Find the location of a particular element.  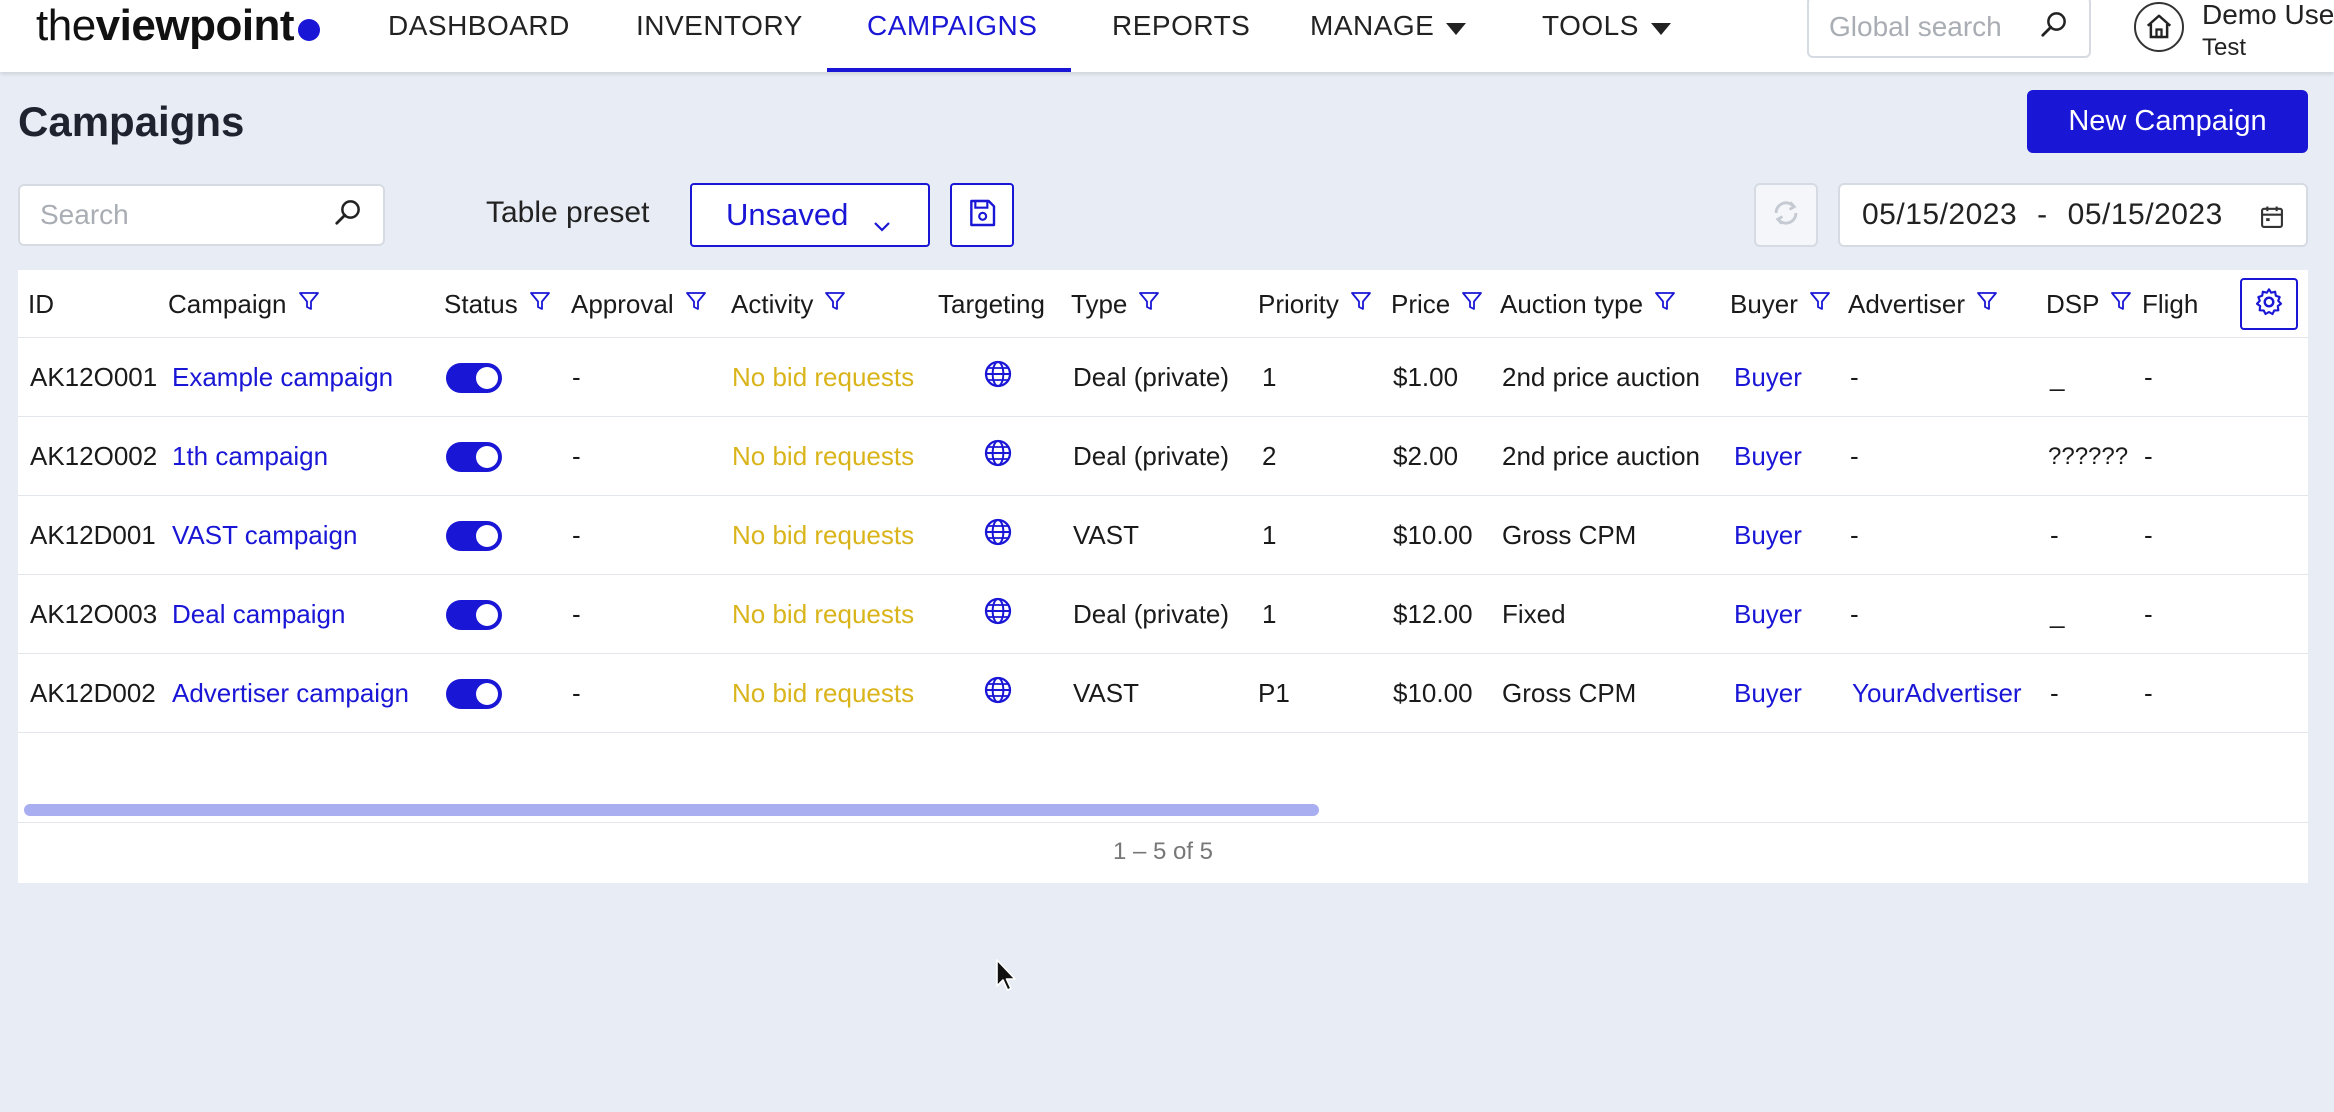

cell-auction-type: 2nd price auction is located at coordinates (1601, 456).